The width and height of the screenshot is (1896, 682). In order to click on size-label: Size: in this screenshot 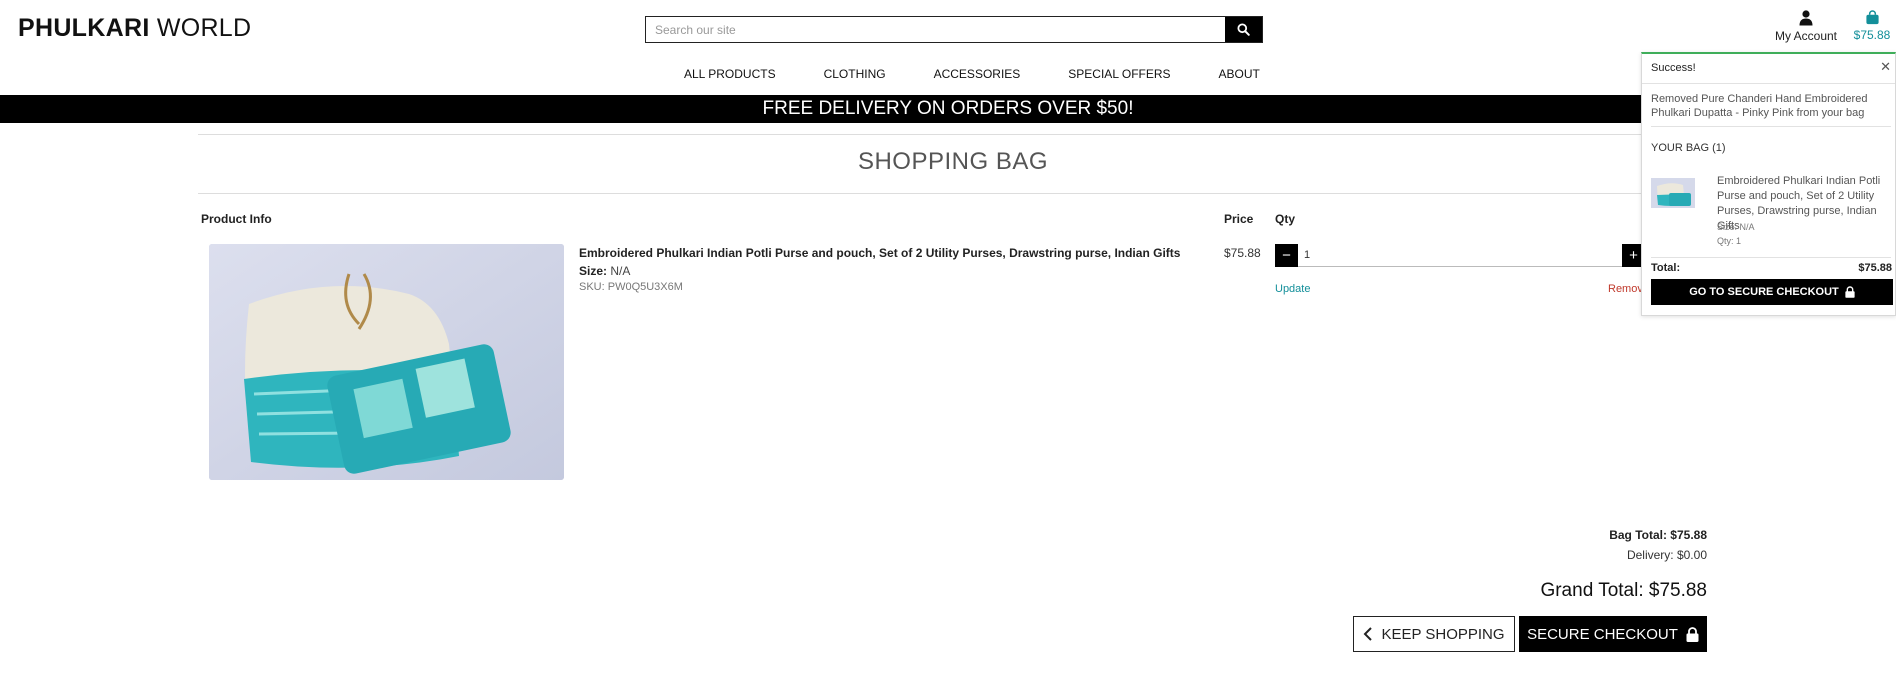, I will do `click(593, 271)`.